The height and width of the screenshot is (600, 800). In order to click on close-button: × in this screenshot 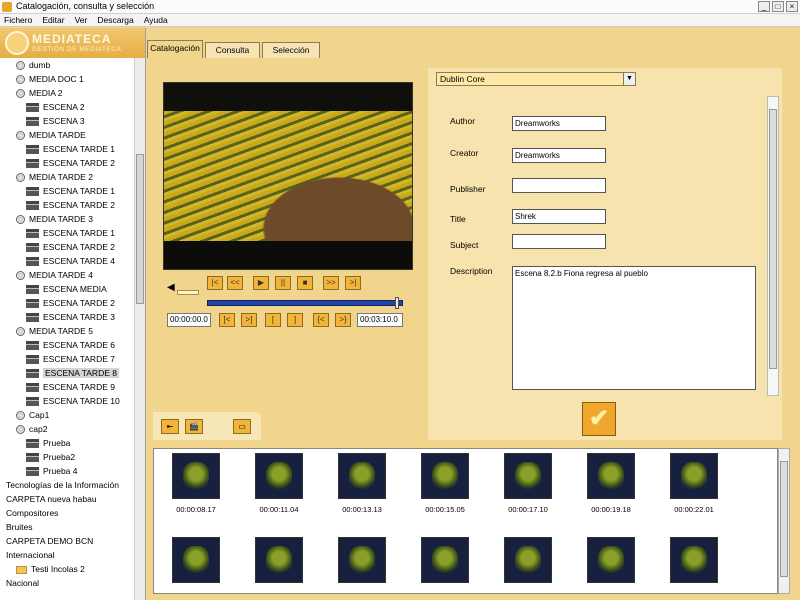, I will do `click(792, 6)`.